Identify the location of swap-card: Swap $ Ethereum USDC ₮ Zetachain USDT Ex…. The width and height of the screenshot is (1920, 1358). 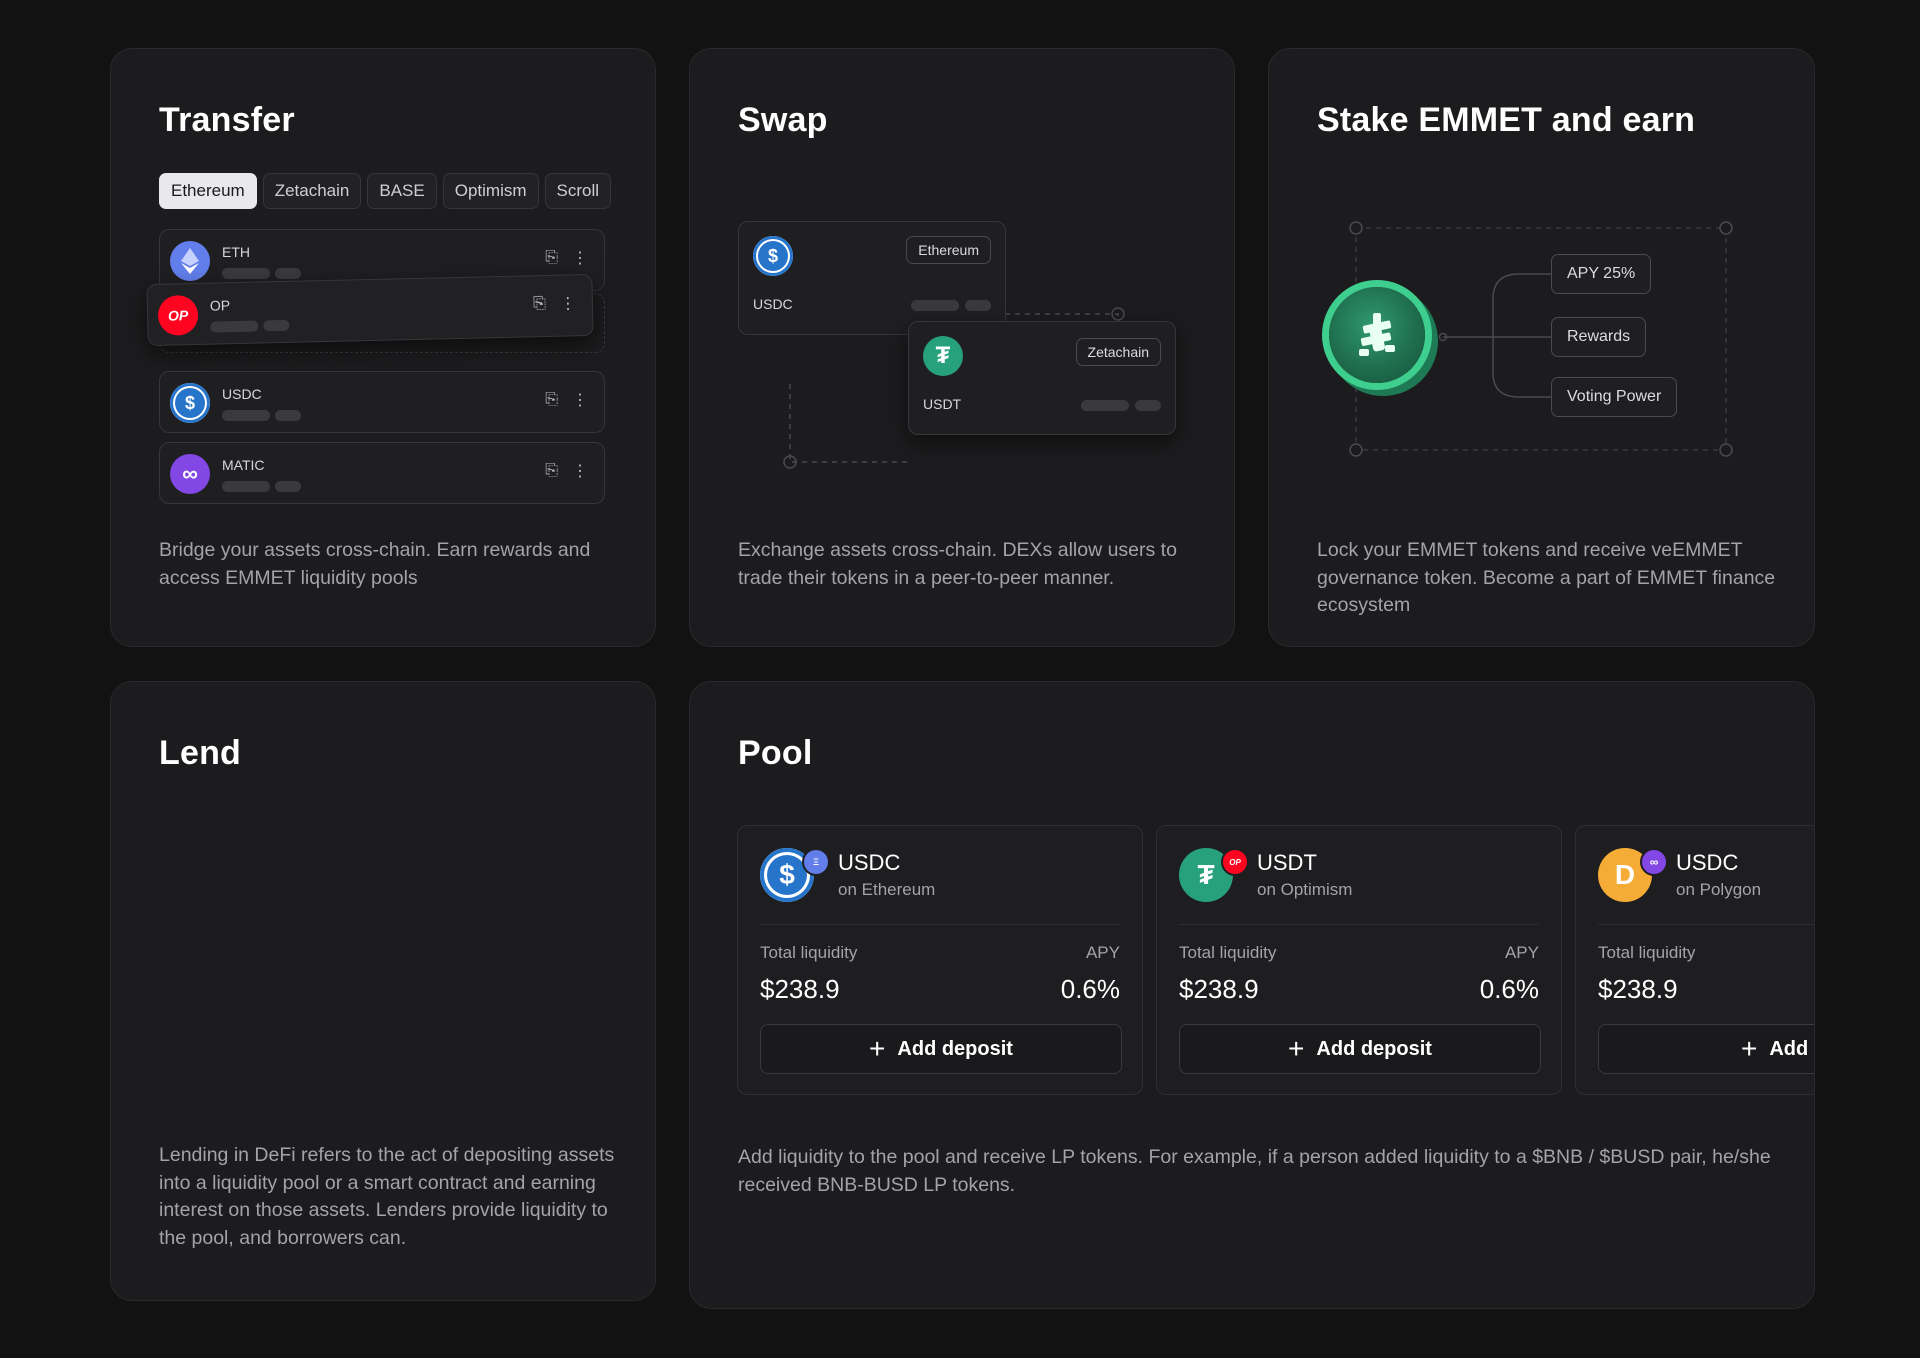
(962, 347).